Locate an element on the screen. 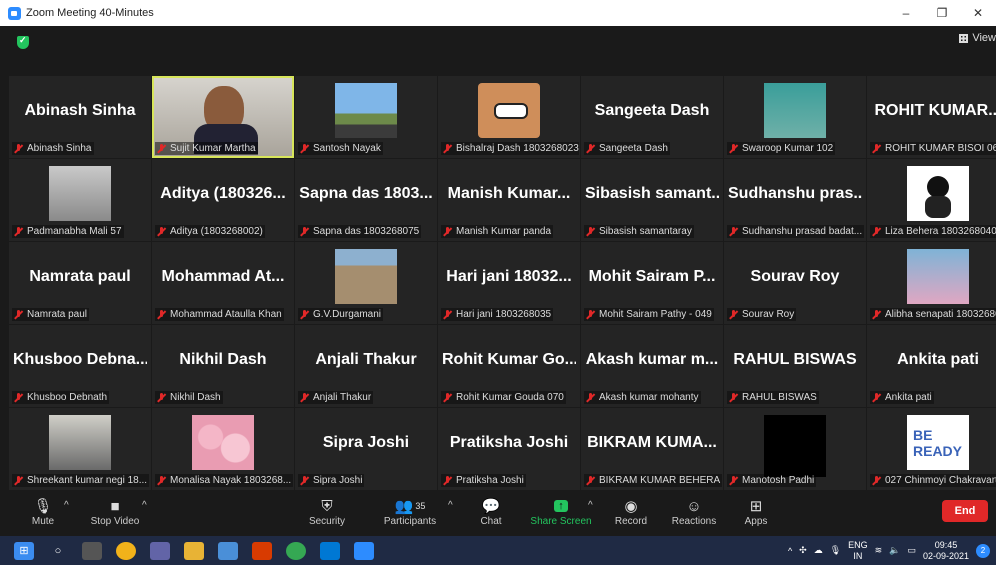 This screenshot has width=996, height=565. participant-tile: Manotosh Padhi is located at coordinates (795, 449).